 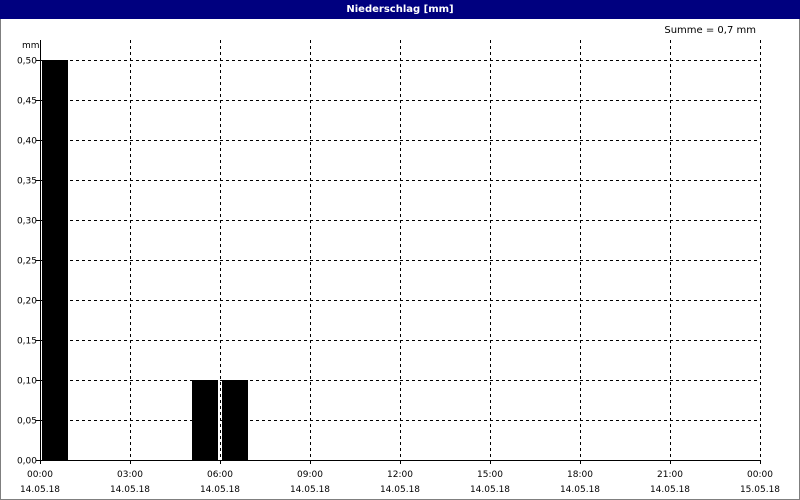 What do you see at coordinates (760, 490) in the screenshot?
I see `x-tick-date-label: 15.05.18` at bounding box center [760, 490].